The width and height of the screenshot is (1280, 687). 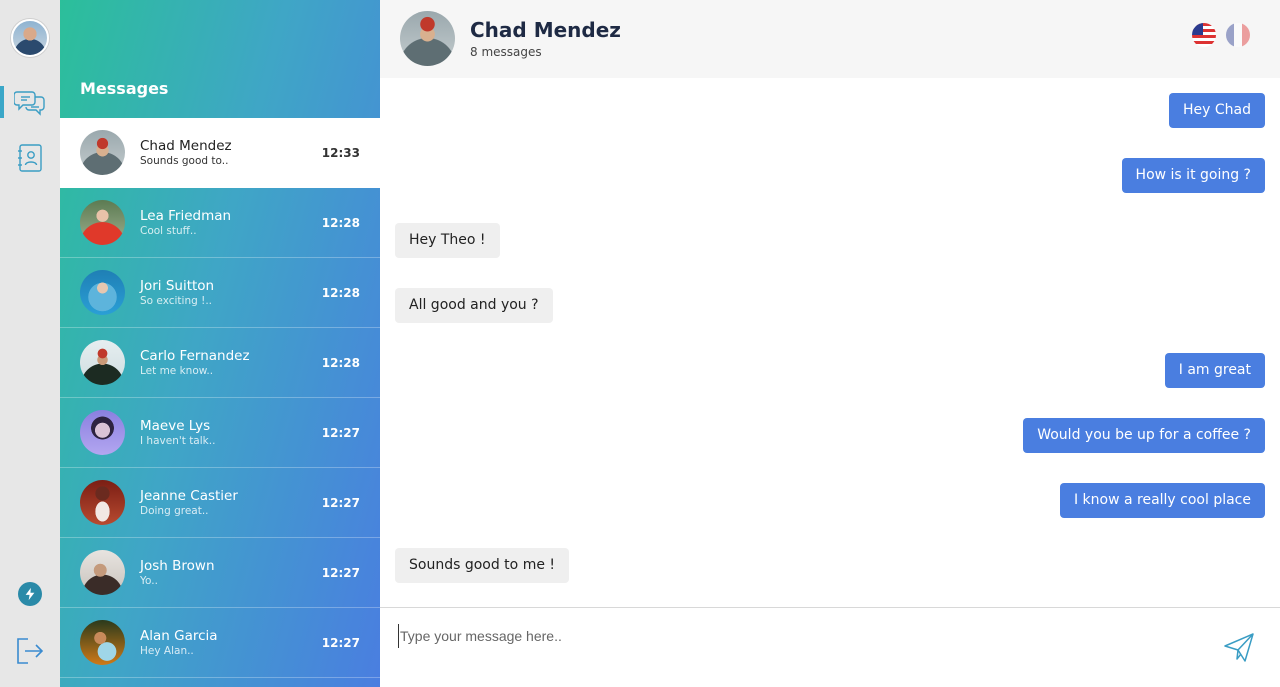 What do you see at coordinates (195, 356) in the screenshot?
I see `contact-name: Carlo Fernandez` at bounding box center [195, 356].